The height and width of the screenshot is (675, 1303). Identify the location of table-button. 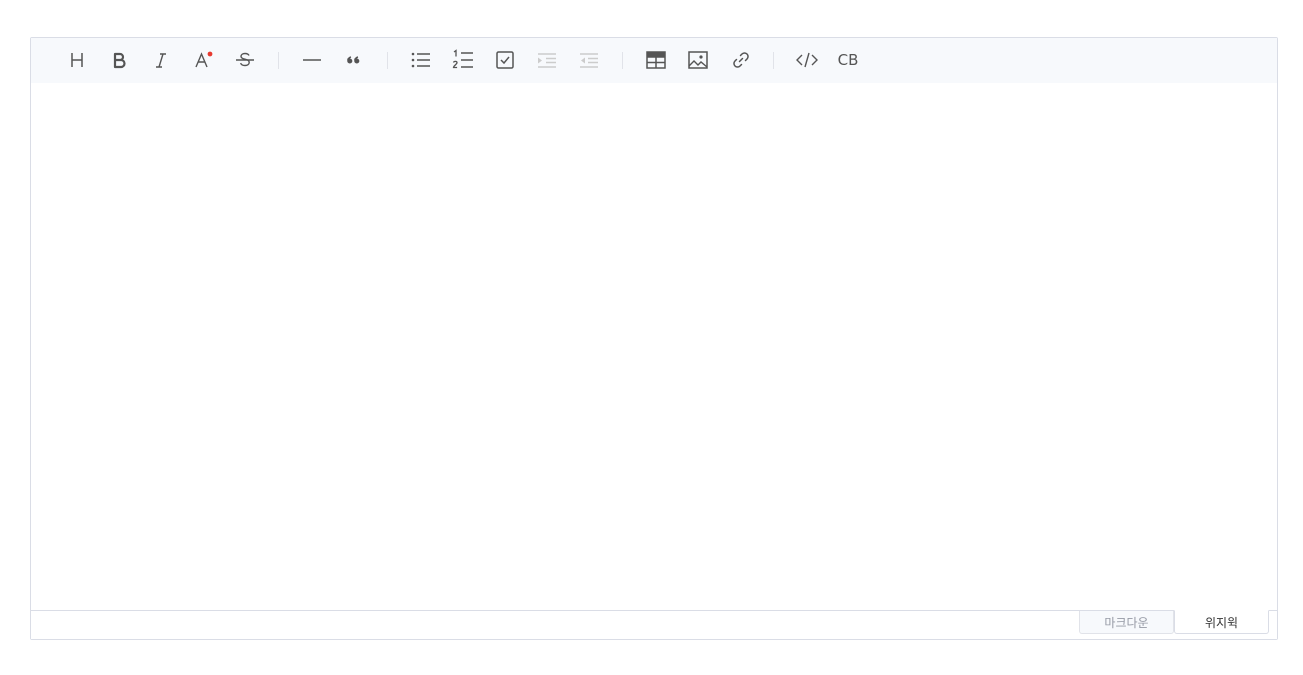
(656, 60).